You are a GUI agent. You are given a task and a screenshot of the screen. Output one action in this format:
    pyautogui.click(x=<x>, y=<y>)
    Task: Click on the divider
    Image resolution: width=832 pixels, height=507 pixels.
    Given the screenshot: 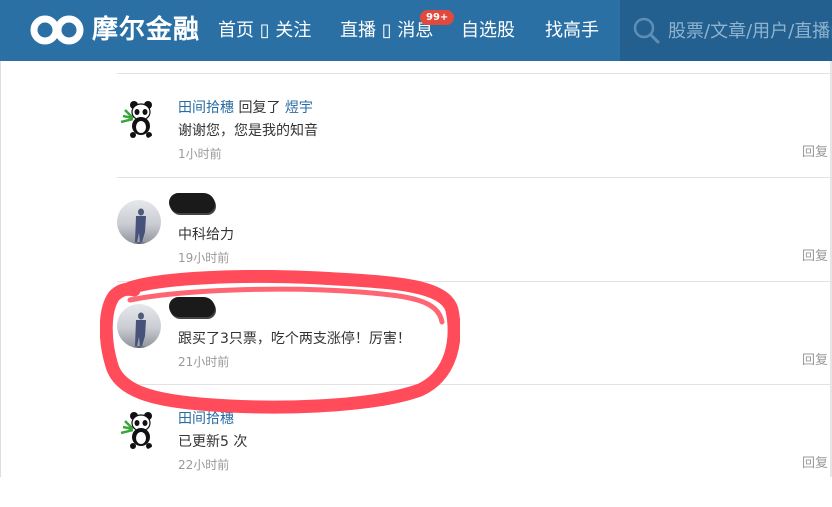 What is the action you would take?
    pyautogui.click(x=473, y=73)
    